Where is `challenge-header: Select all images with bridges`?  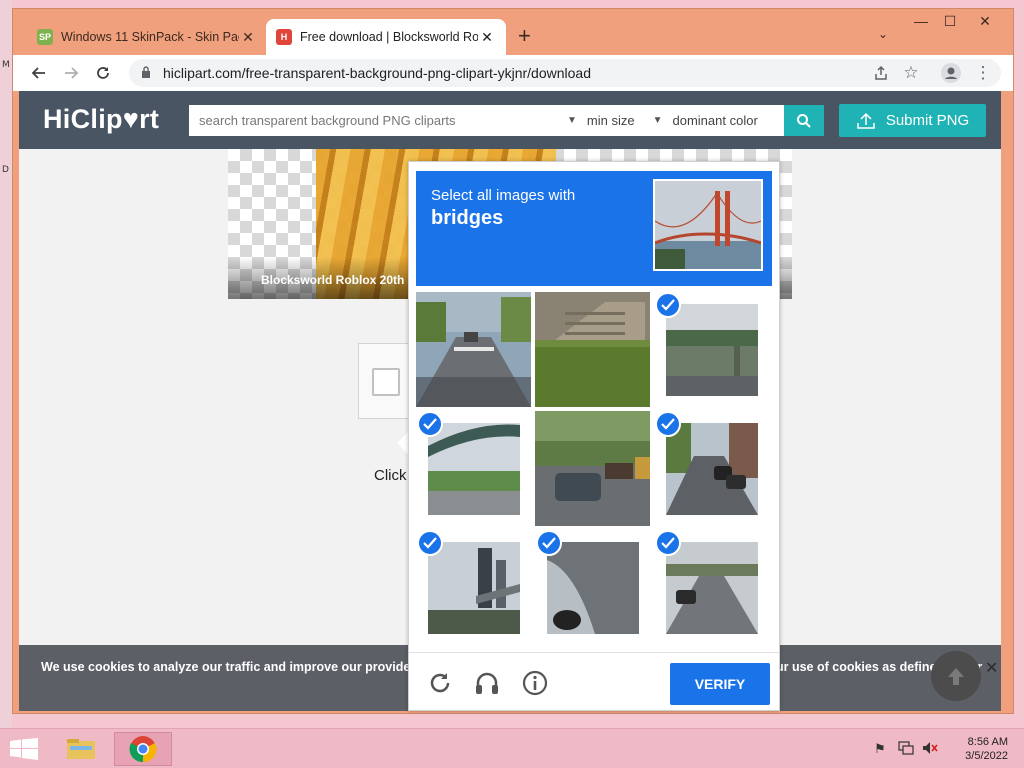
challenge-header: Select all images with bridges is located at coordinates (594, 228).